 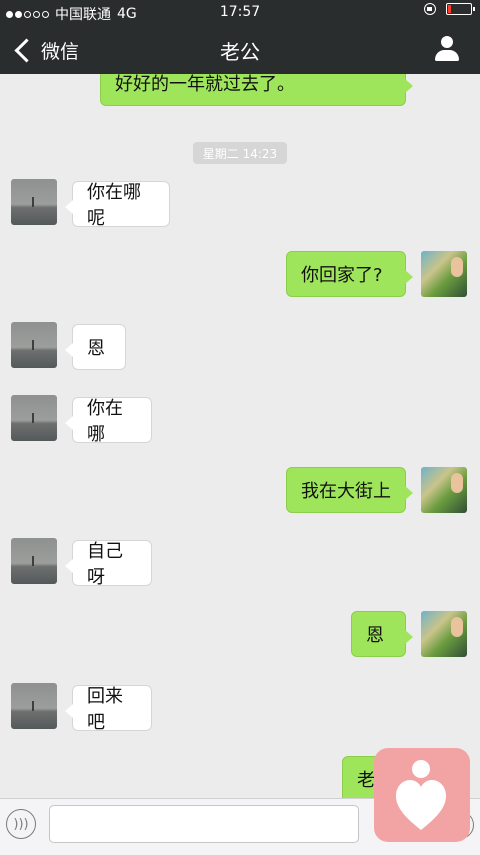 I want to click on battery-icon, so click(x=460, y=9).